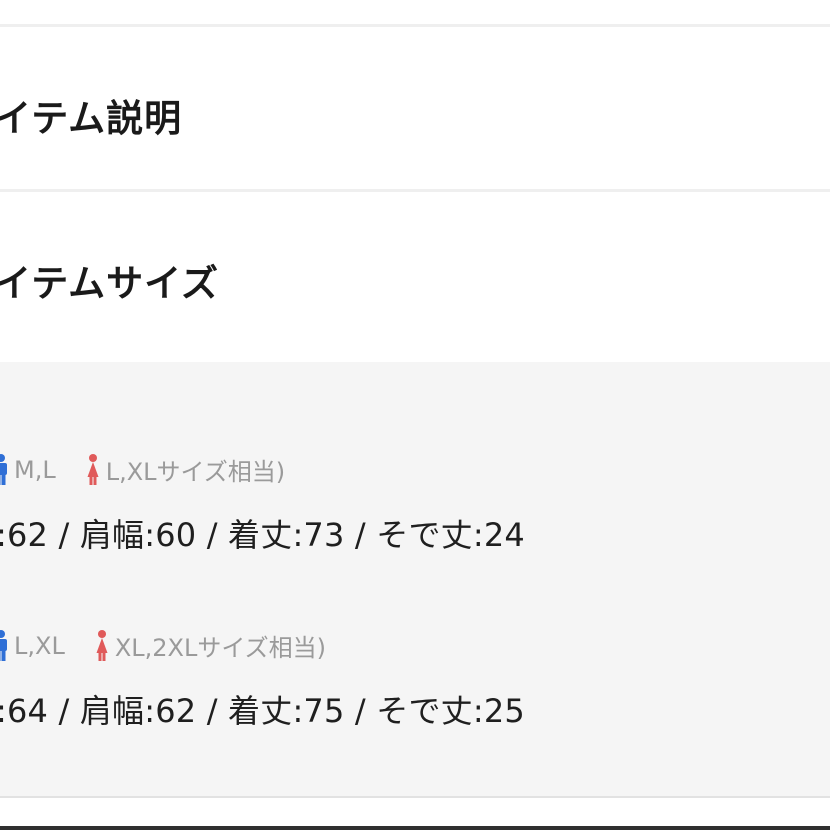 Image resolution: width=830 pixels, height=830 pixels. I want to click on male-size-label: L,XL, so click(39, 645).